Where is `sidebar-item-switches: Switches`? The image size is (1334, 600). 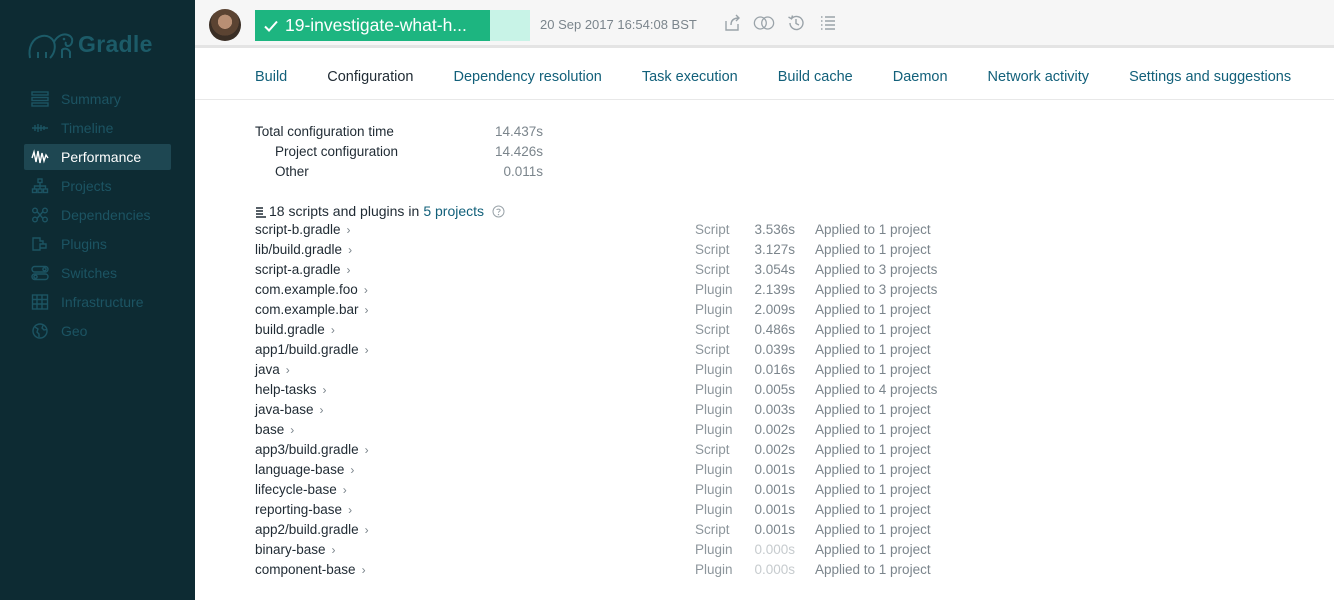
sidebar-item-switches: Switches is located at coordinates (97, 273).